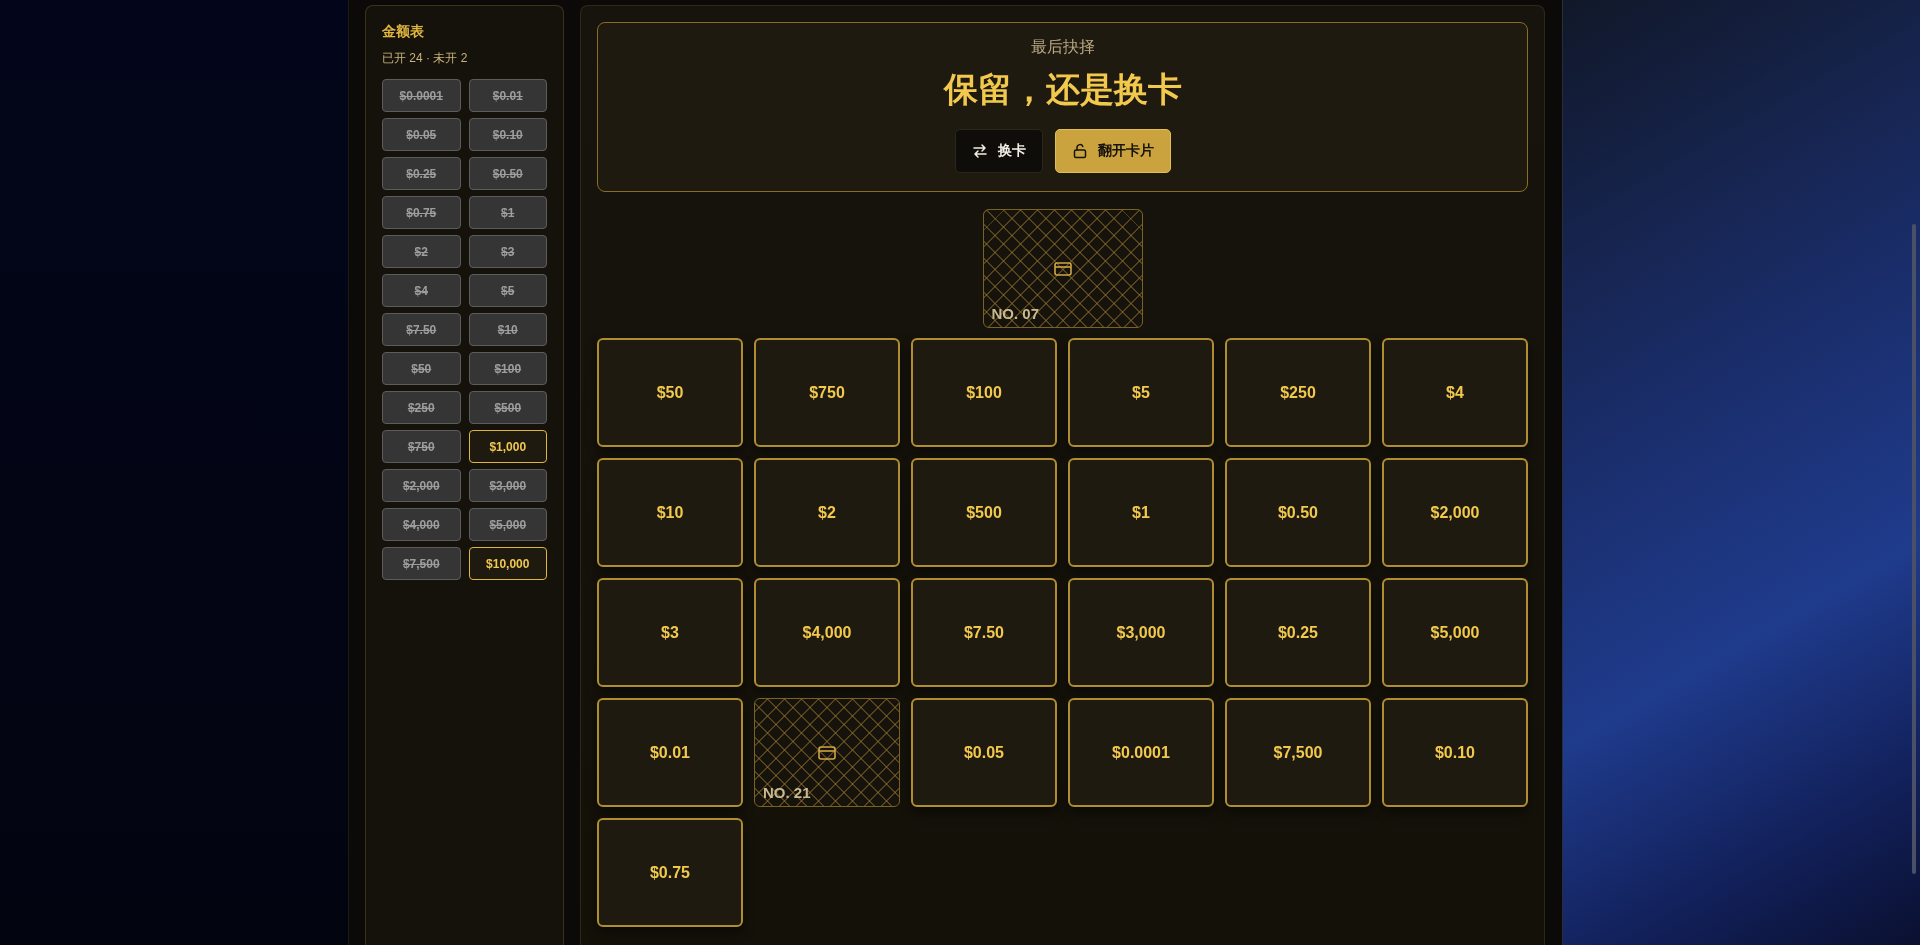 The height and width of the screenshot is (945, 1920). I want to click on prize-card: $0.05, so click(984, 752).